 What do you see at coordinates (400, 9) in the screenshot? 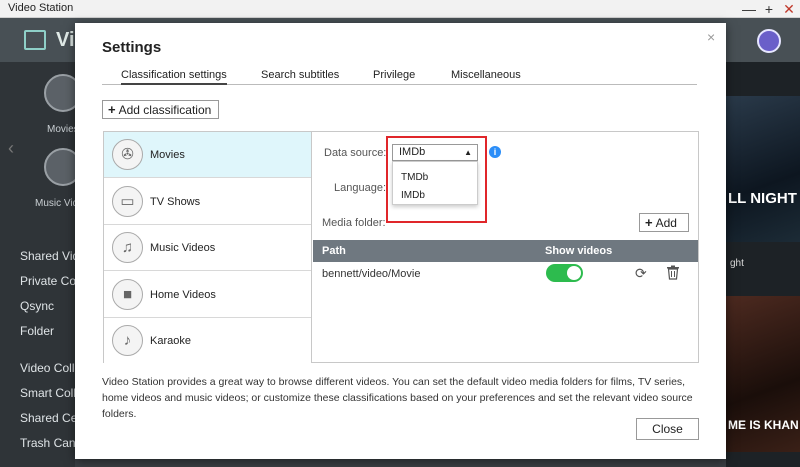
I see `window-titlebar: Video Station — + ✕` at bounding box center [400, 9].